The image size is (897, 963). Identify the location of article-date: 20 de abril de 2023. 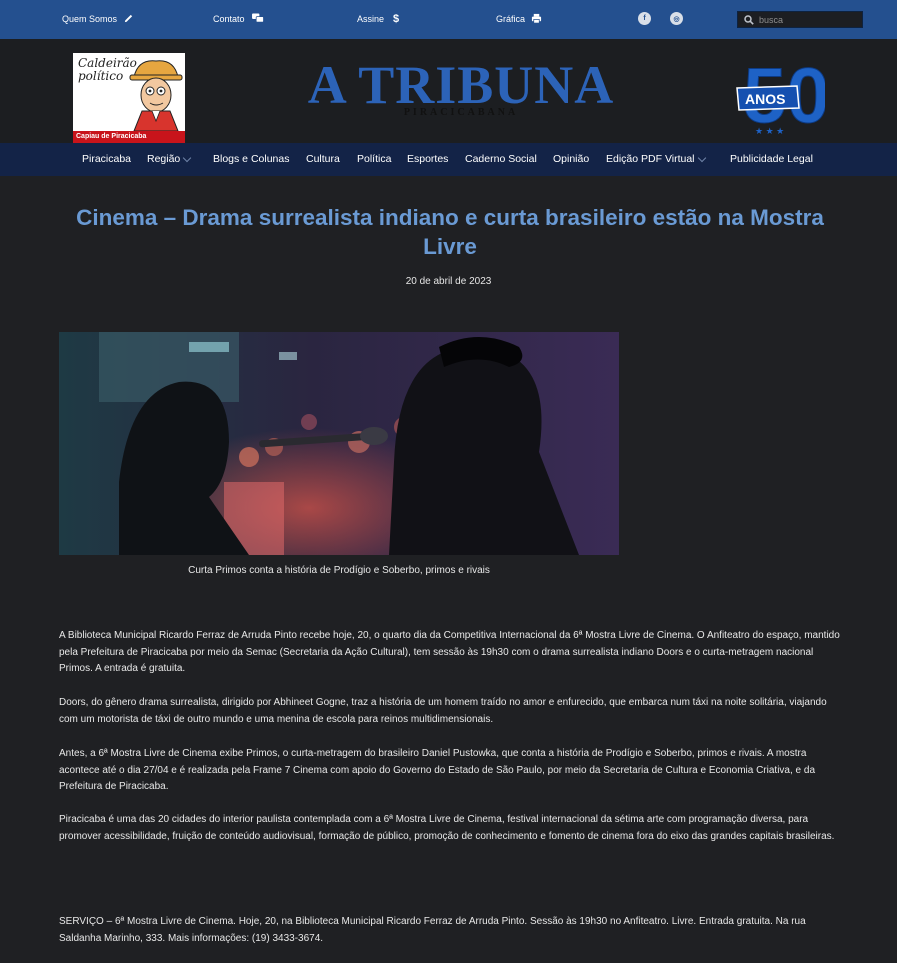
(448, 281).